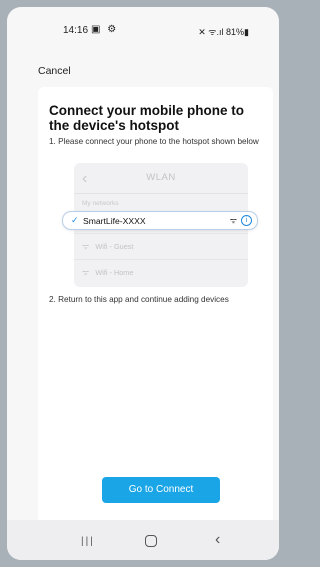  I want to click on network-item-home: ᯤ Wifi - Home, so click(107, 272).